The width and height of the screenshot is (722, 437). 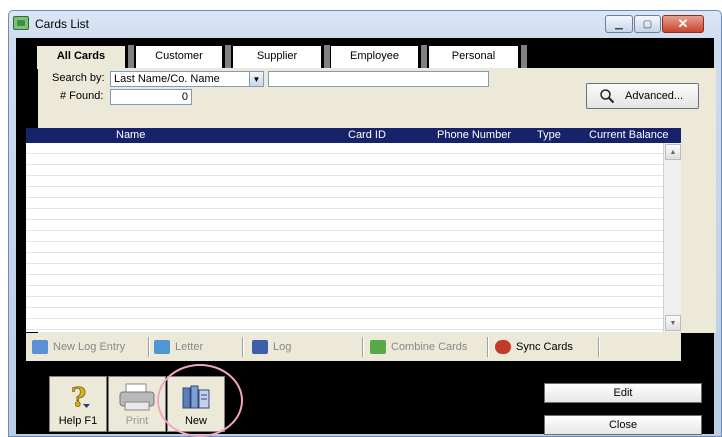 I want to click on letter-label: Letter, so click(x=189, y=347).